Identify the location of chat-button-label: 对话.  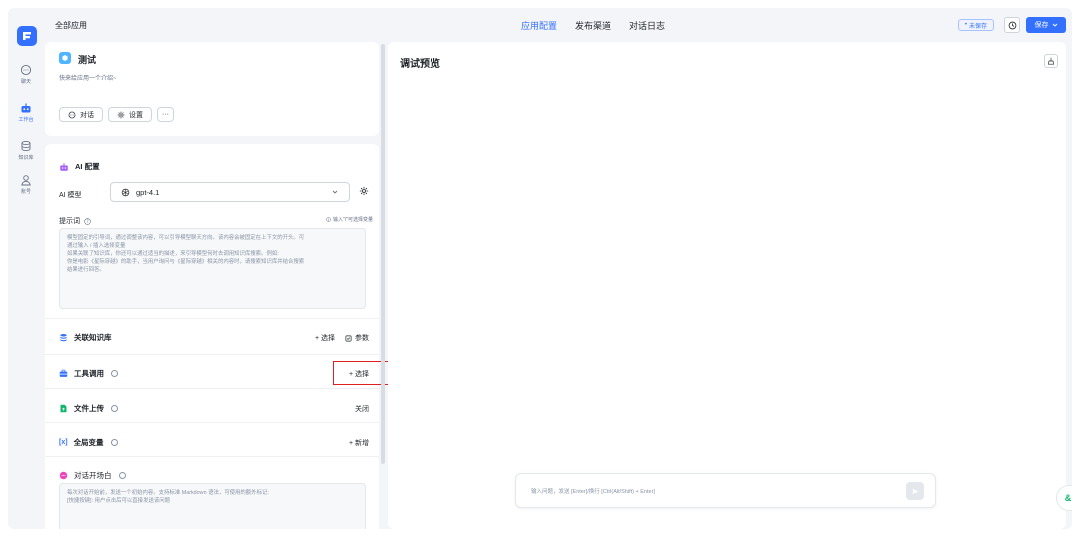
(87, 115).